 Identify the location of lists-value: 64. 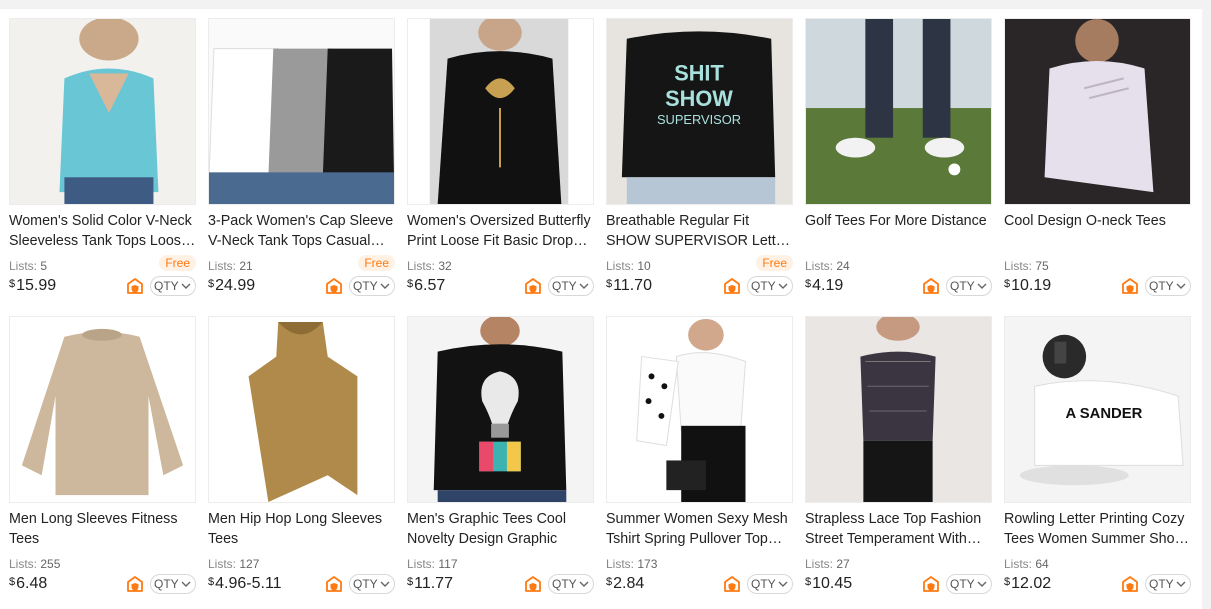
(1042, 564).